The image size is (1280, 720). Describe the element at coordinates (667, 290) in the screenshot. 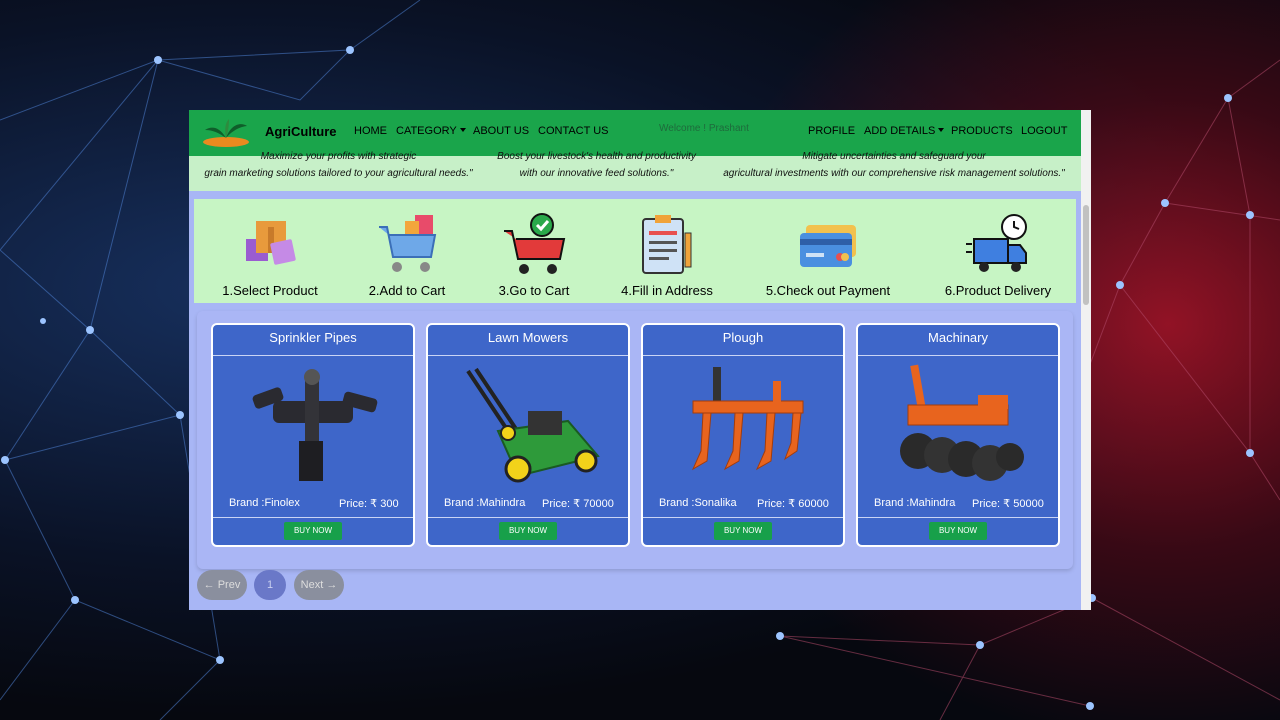

I see `step-4-label: 4.Fill in Address` at that location.